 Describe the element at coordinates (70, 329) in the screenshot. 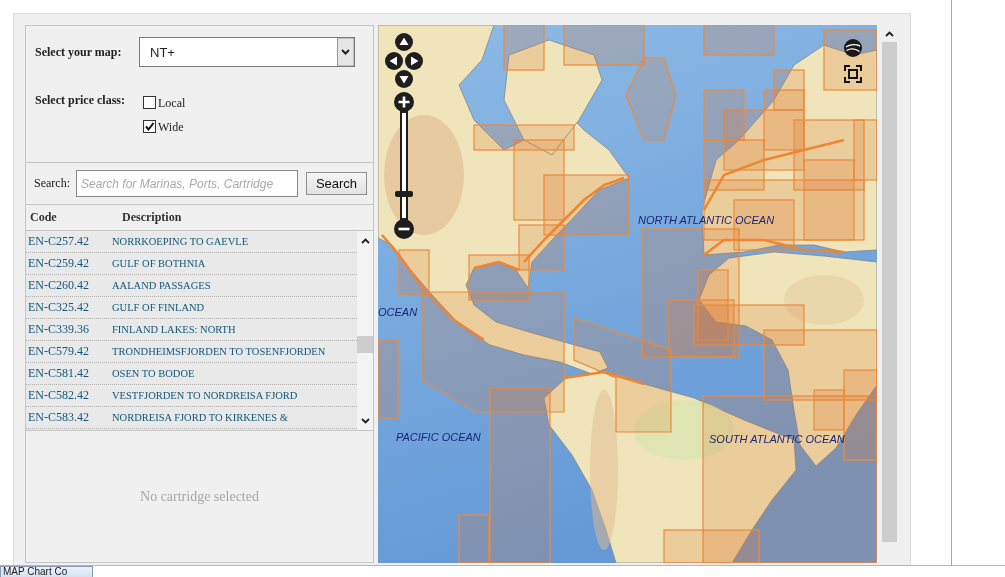

I see `code-cell: EN-C339.36` at that location.